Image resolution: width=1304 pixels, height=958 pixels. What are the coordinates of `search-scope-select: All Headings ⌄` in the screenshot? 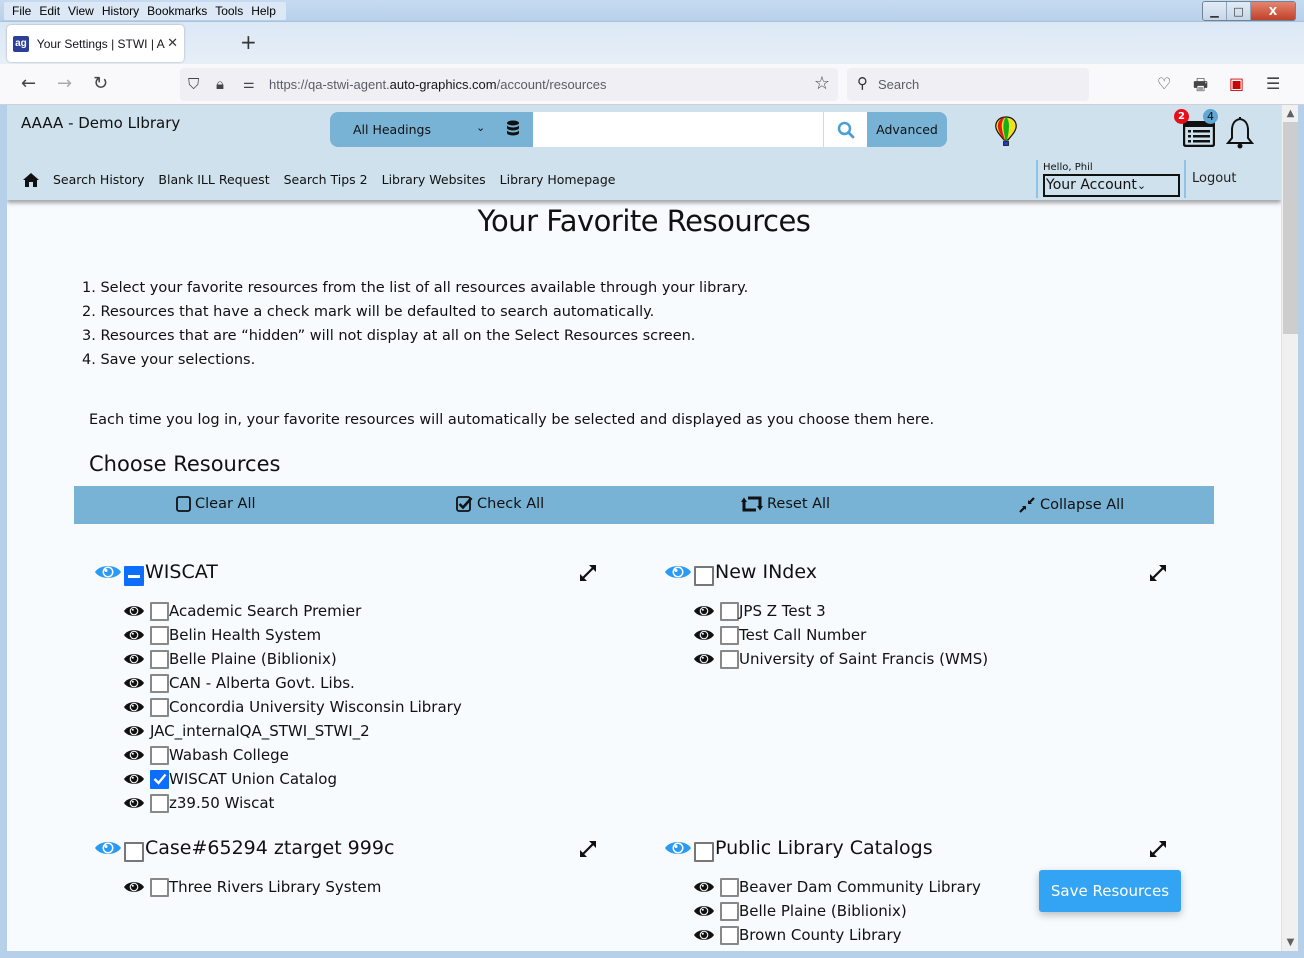 It's located at (431, 129).